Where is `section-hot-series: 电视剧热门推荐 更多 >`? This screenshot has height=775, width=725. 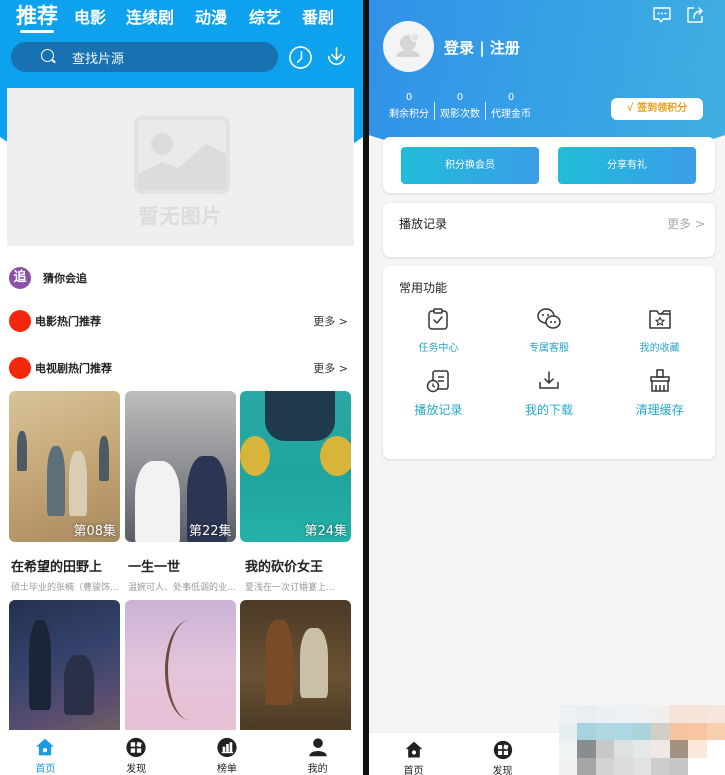 section-hot-series: 电视剧热门推荐 更多 > is located at coordinates (181, 368).